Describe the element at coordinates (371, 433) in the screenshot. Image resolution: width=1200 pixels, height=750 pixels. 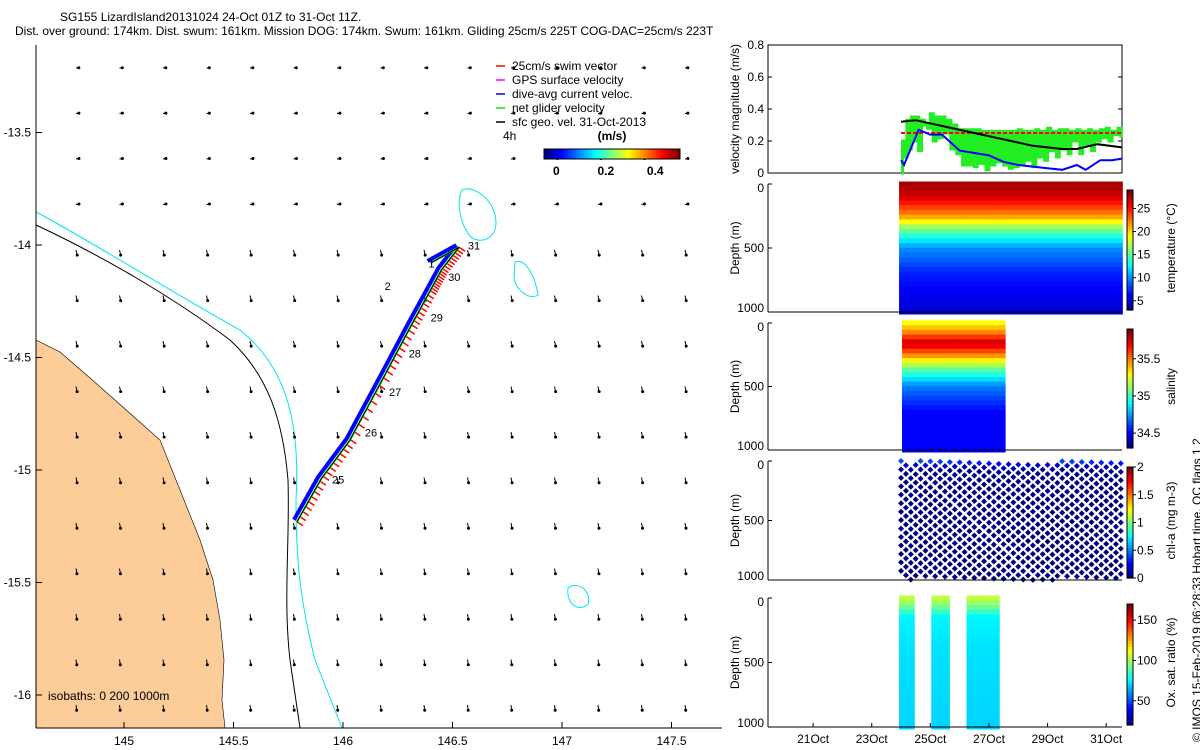
I see `day-label: 26` at that location.